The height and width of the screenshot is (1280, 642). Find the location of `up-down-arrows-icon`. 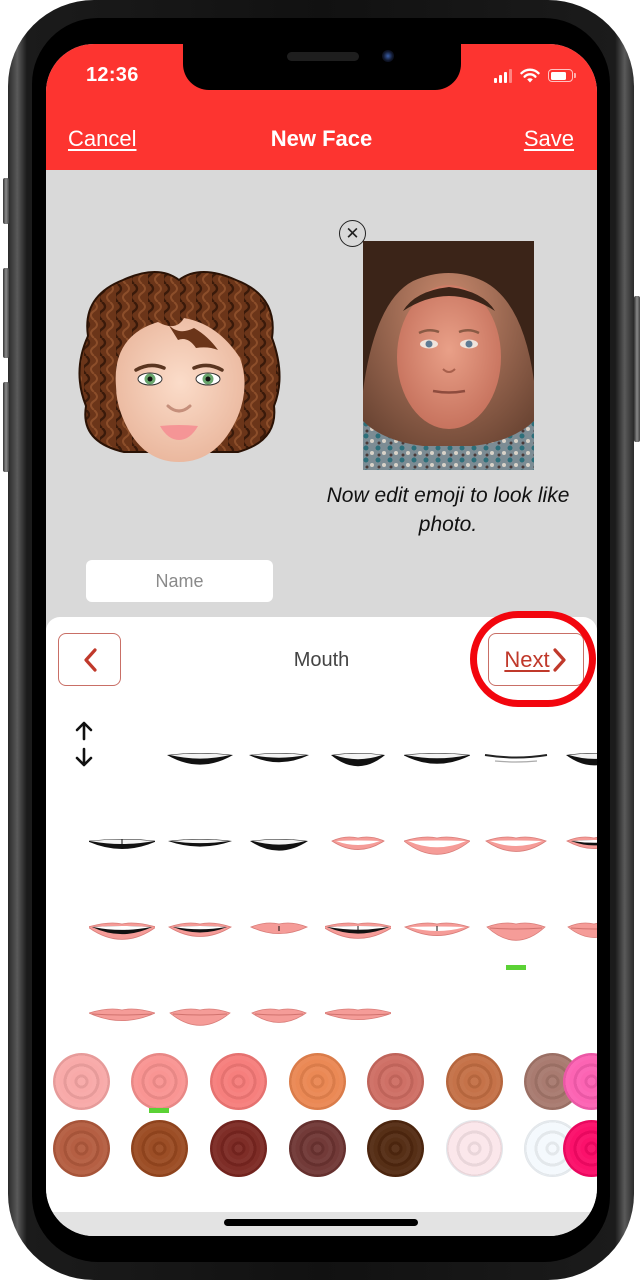

up-down-arrows-icon is located at coordinates (84, 744).